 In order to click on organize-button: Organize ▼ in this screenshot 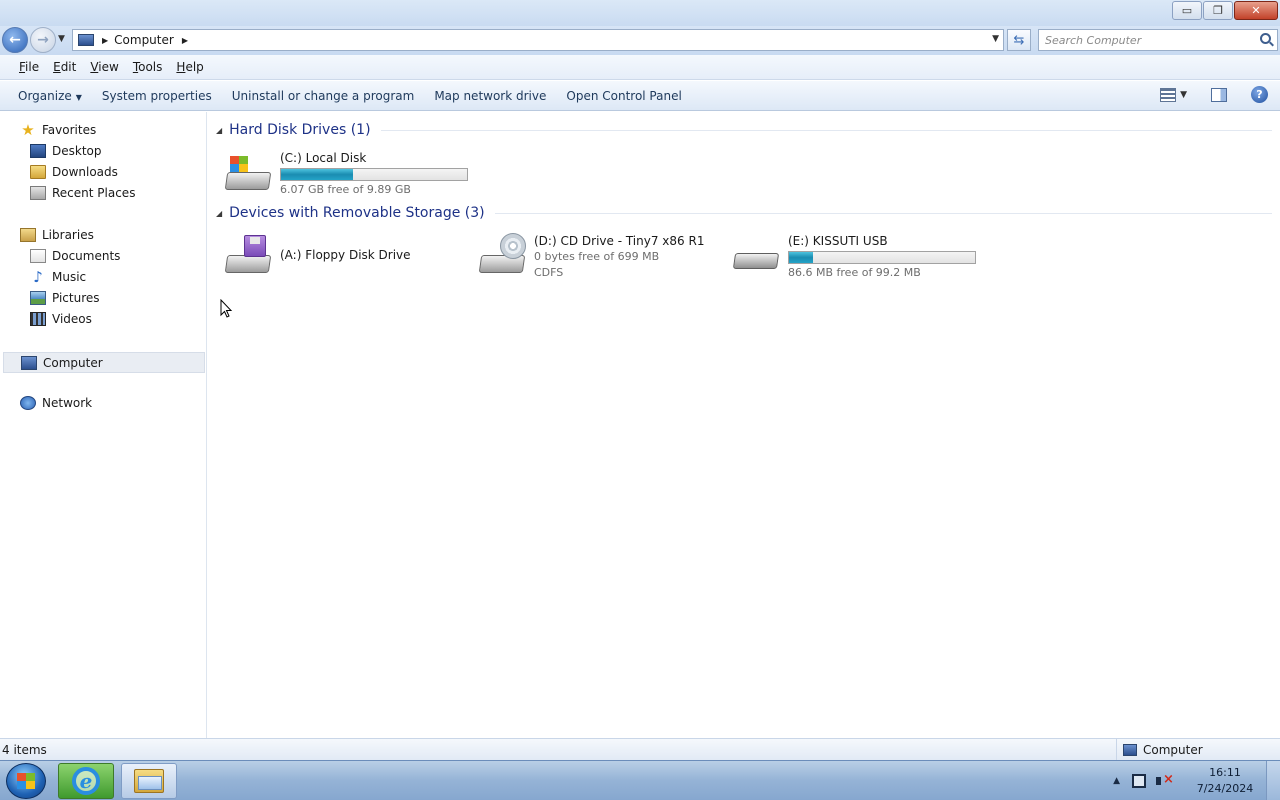, I will do `click(50, 96)`.